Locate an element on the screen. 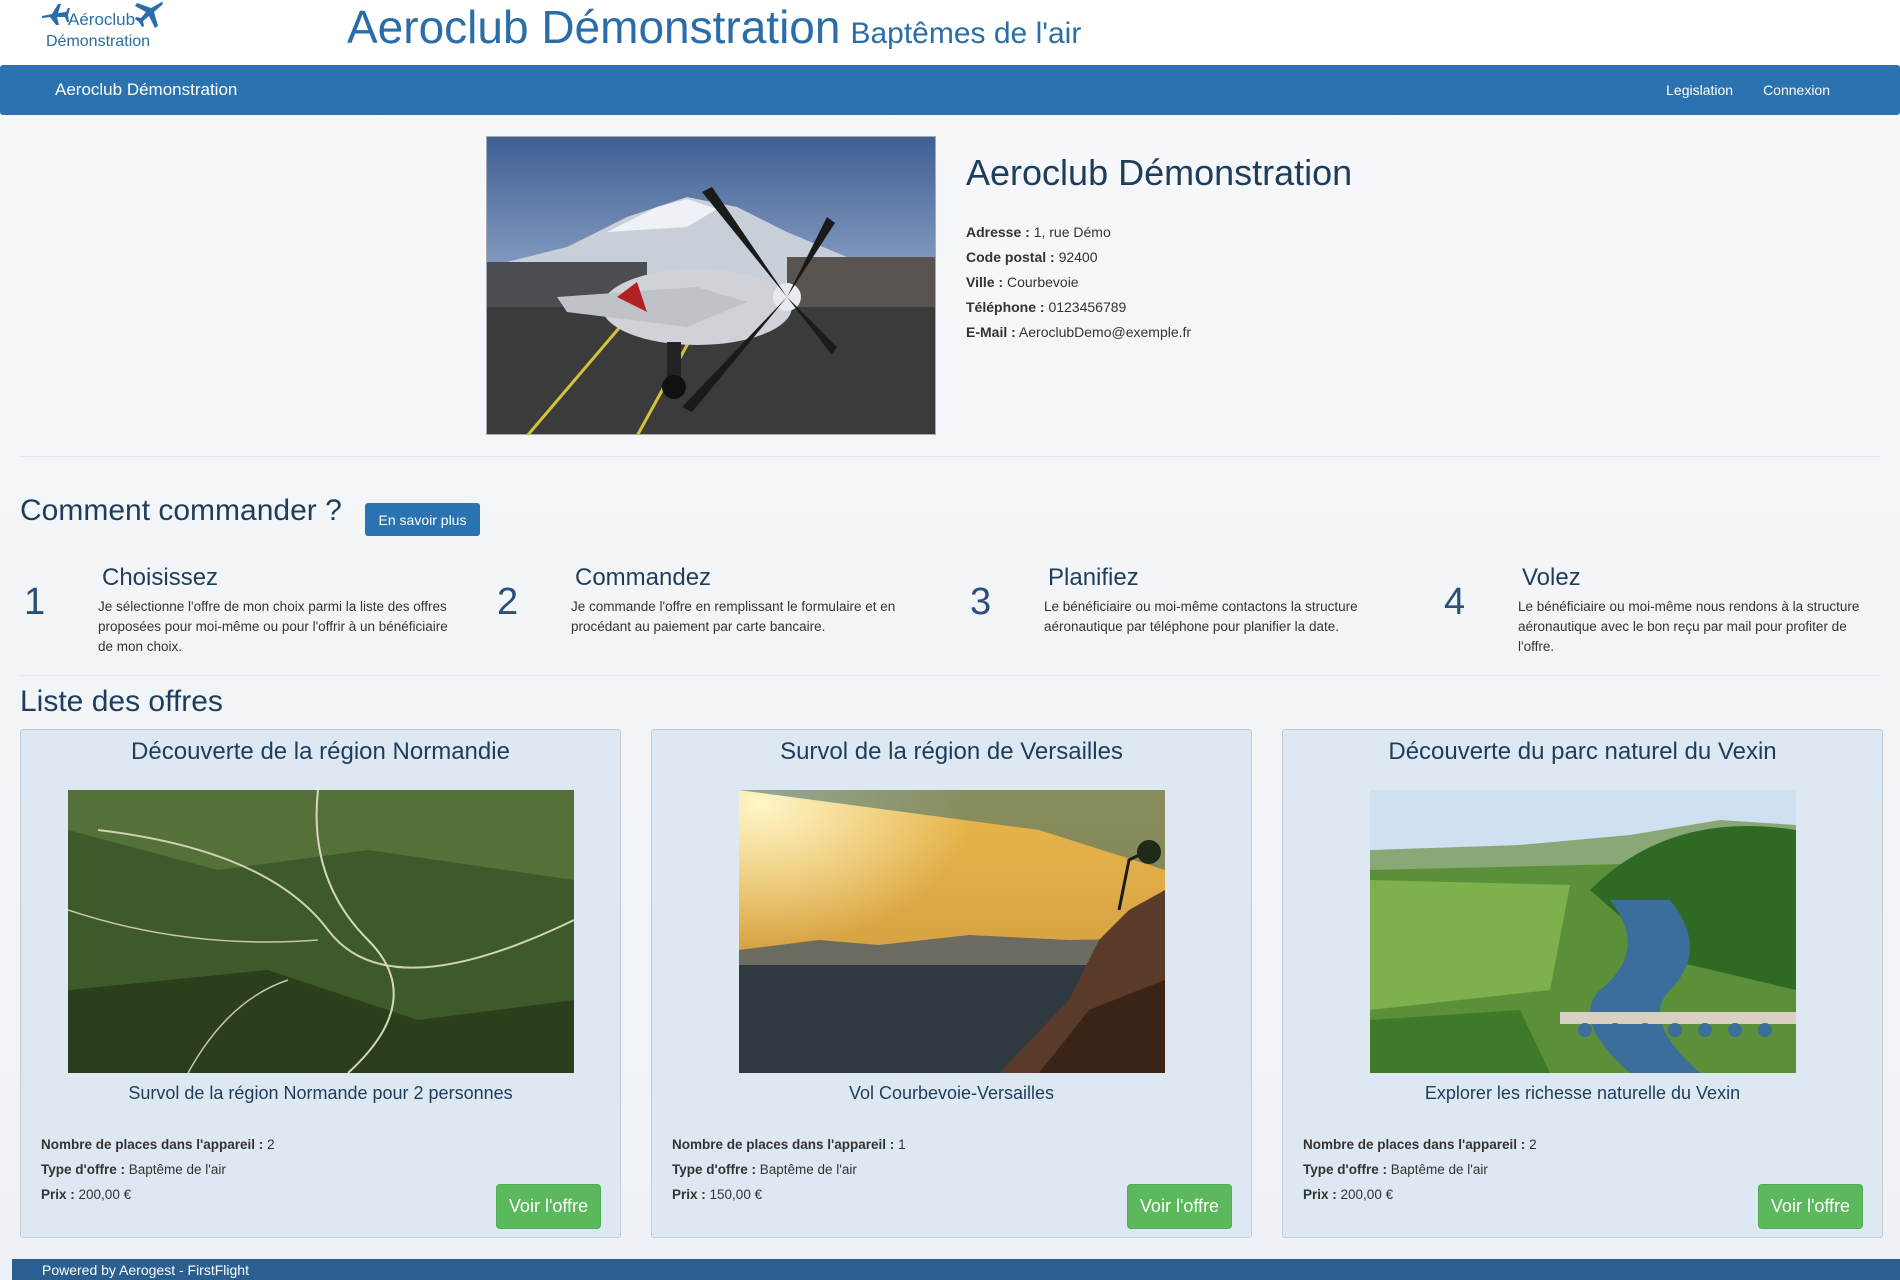 This screenshot has height=1280, width=1900. navbar-brand: Aeroclub Démonstration is located at coordinates (146, 90).